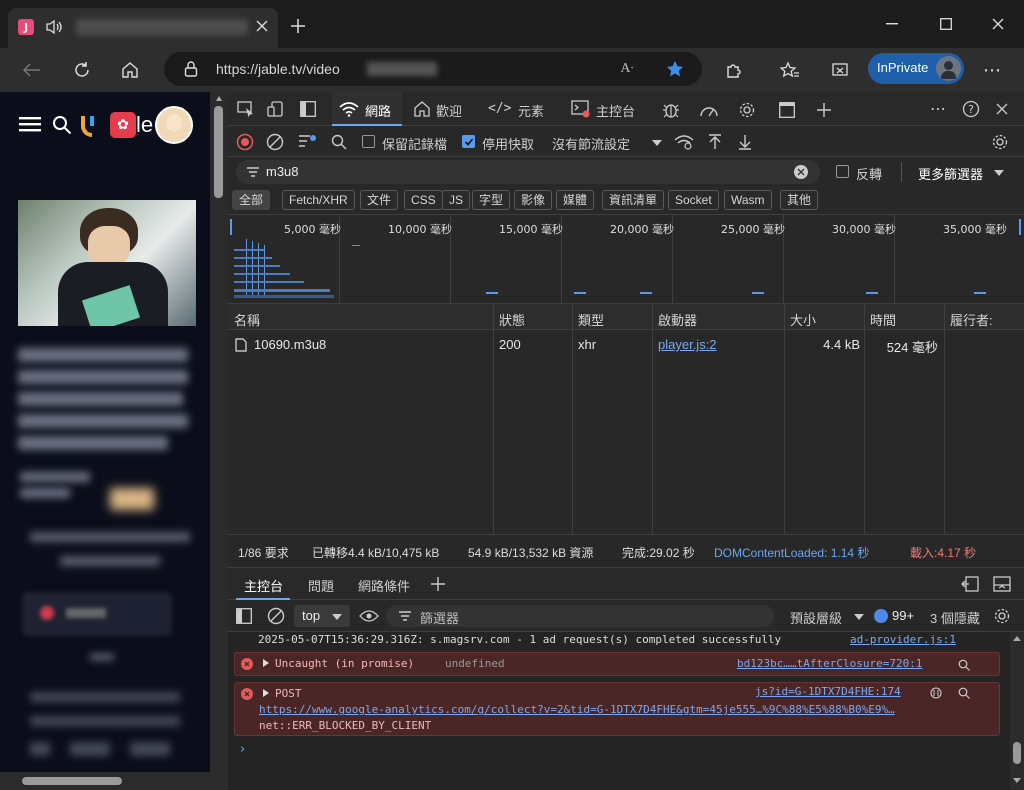  I want to click on tab-elements: </> 元素, so click(520, 109).